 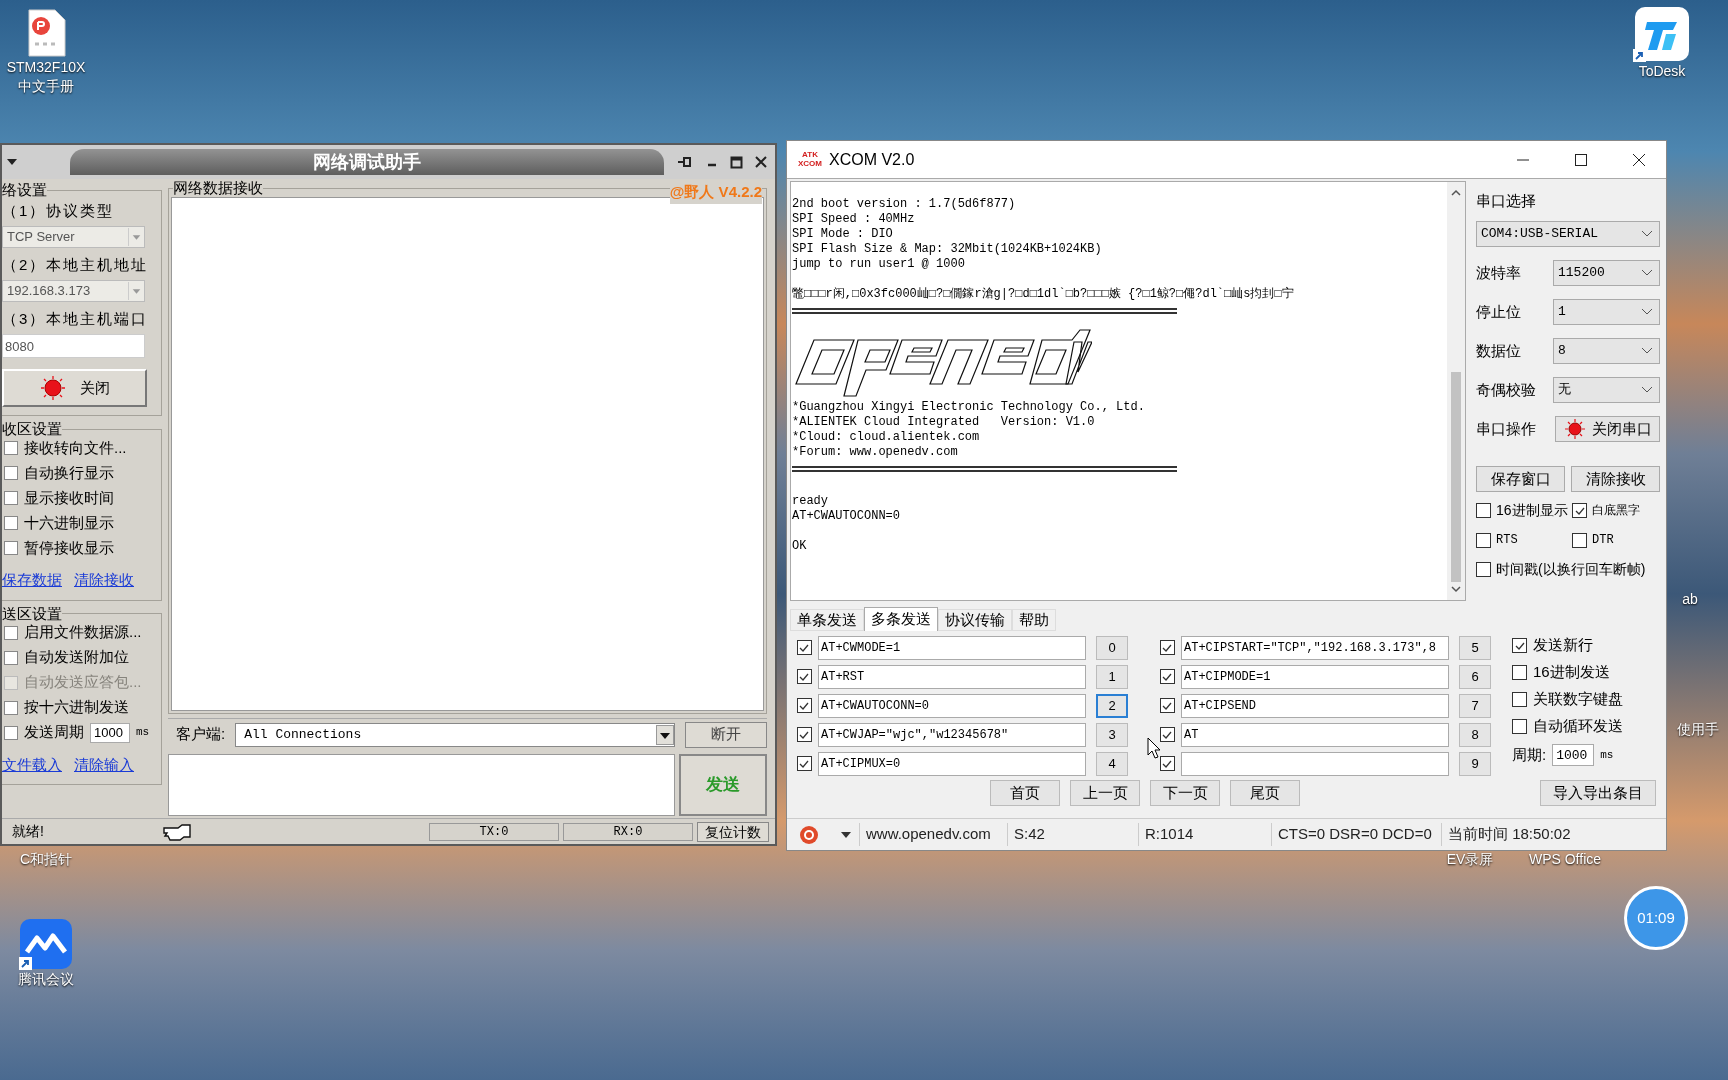 I want to click on close-port-button: 关闭串口, so click(x=1607, y=429).